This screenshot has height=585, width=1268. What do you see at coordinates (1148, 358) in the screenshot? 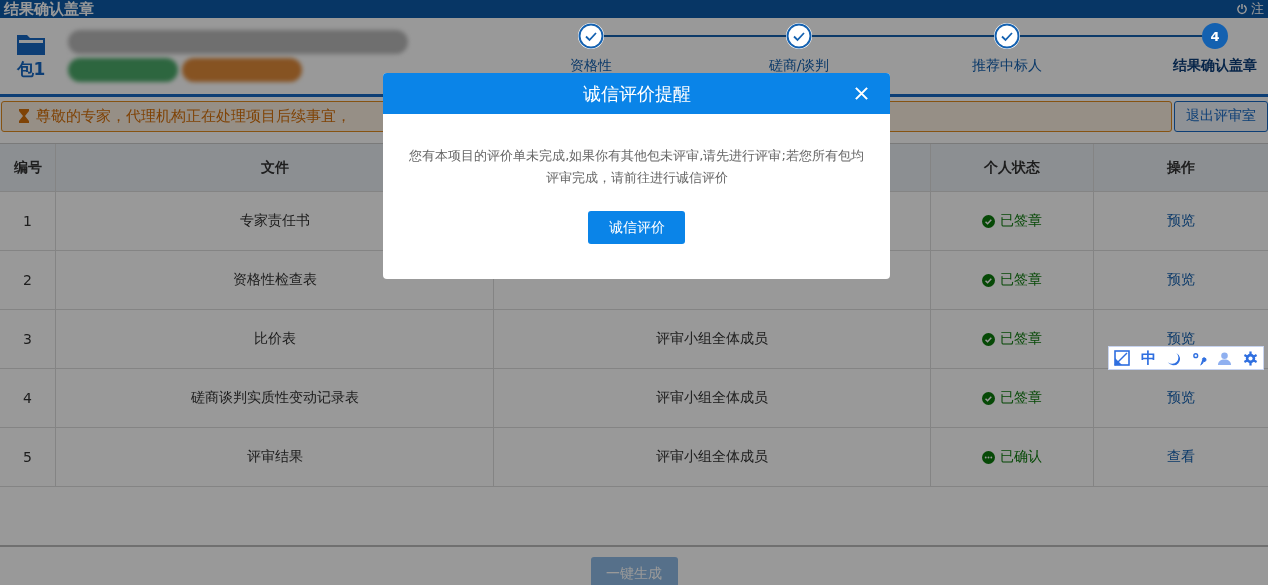
I see `input-mode-toggle: 中` at bounding box center [1148, 358].